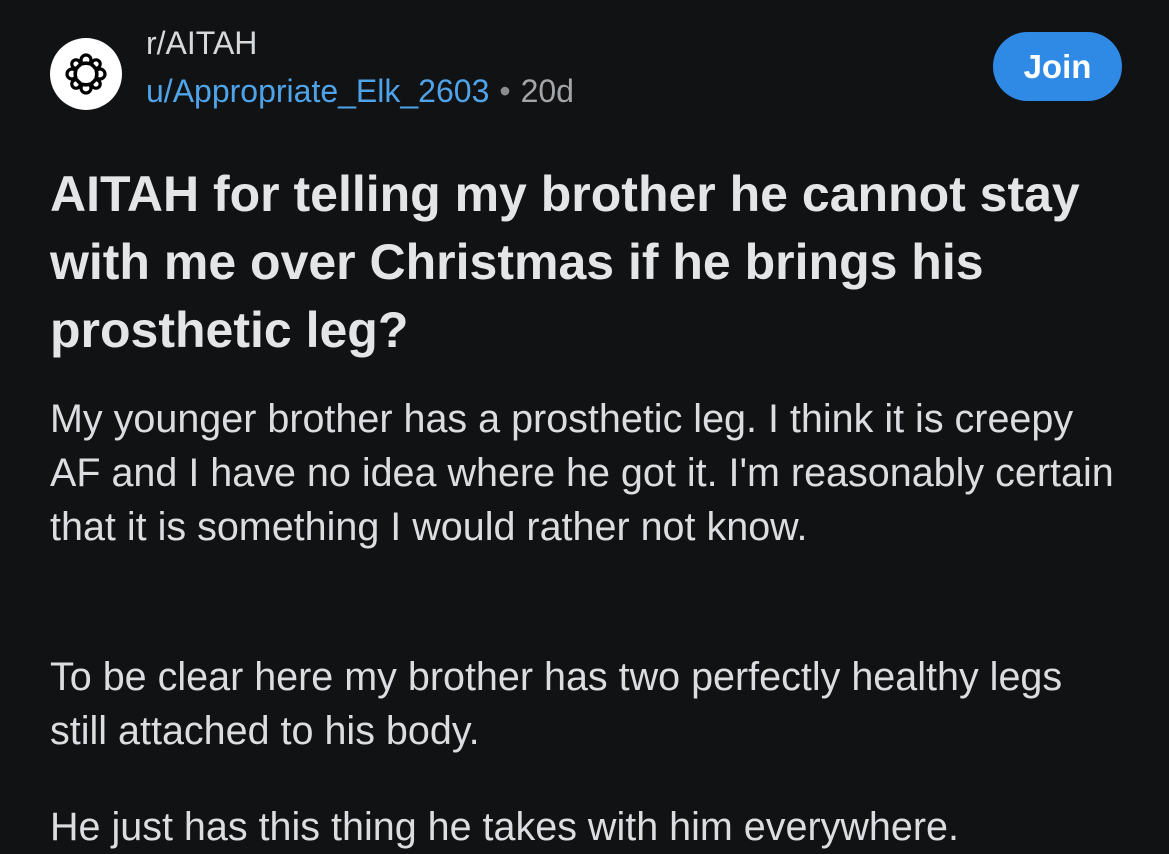  What do you see at coordinates (584, 60) in the screenshot?
I see `post-header: r/AITAH u/Appropriate_Elk_2603 • 20d Join` at bounding box center [584, 60].